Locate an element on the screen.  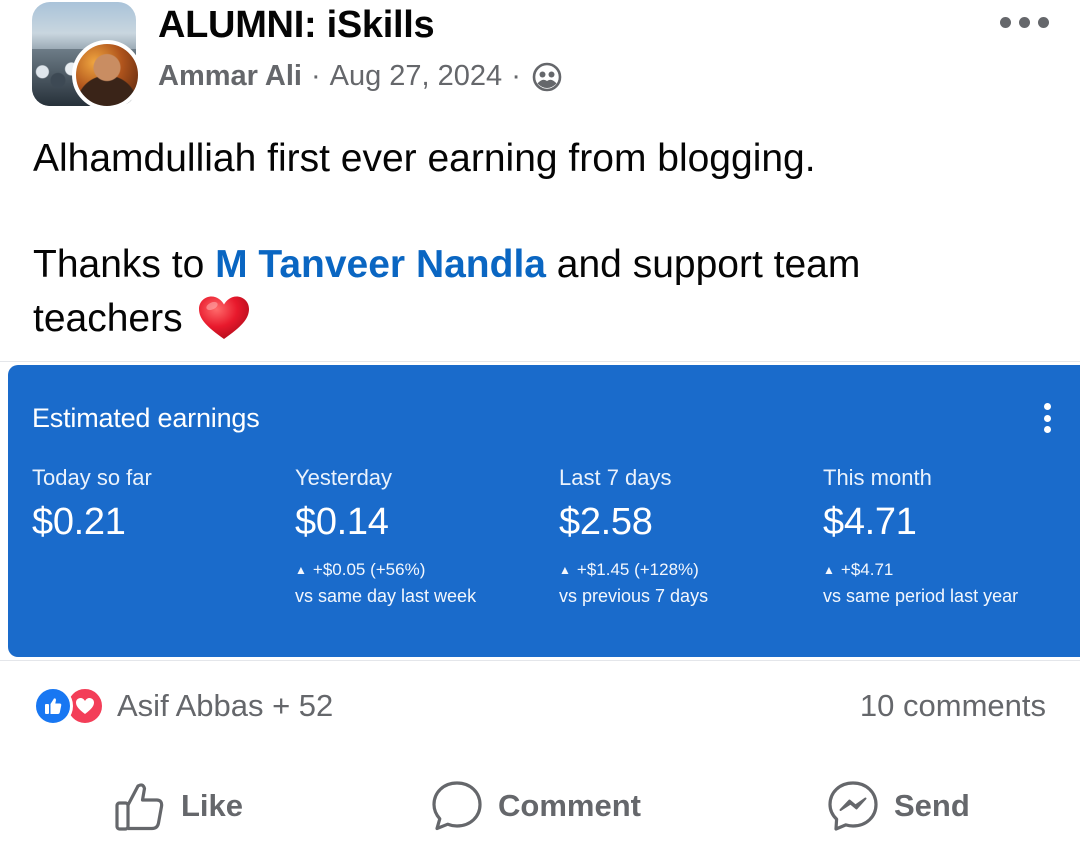
stat-value: $0.14 is located at coordinates (342, 522).